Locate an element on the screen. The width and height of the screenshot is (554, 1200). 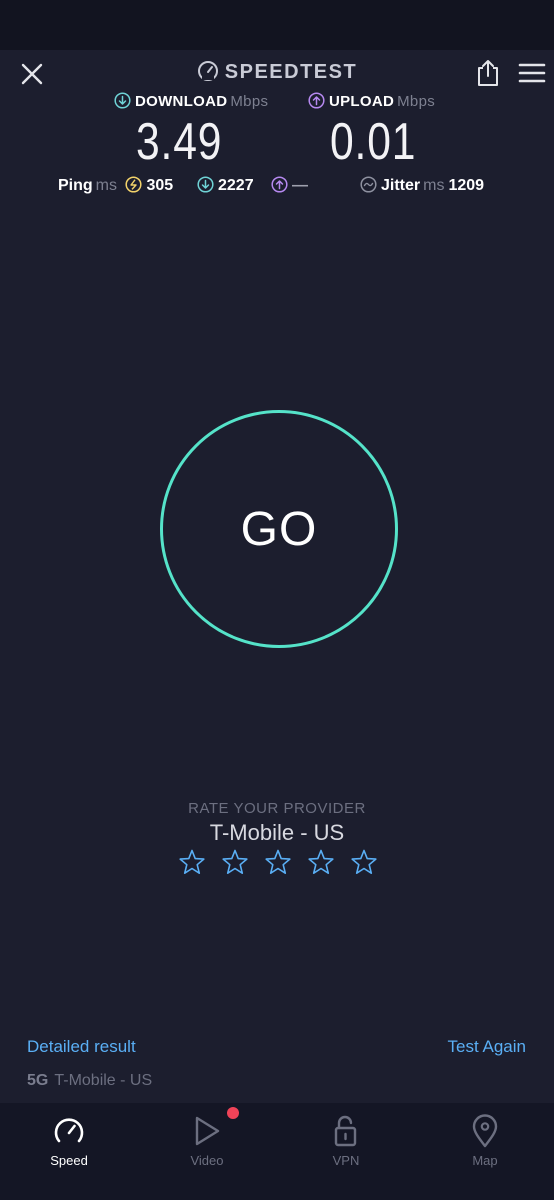
jitter-label: Jitter is located at coordinates (401, 185).